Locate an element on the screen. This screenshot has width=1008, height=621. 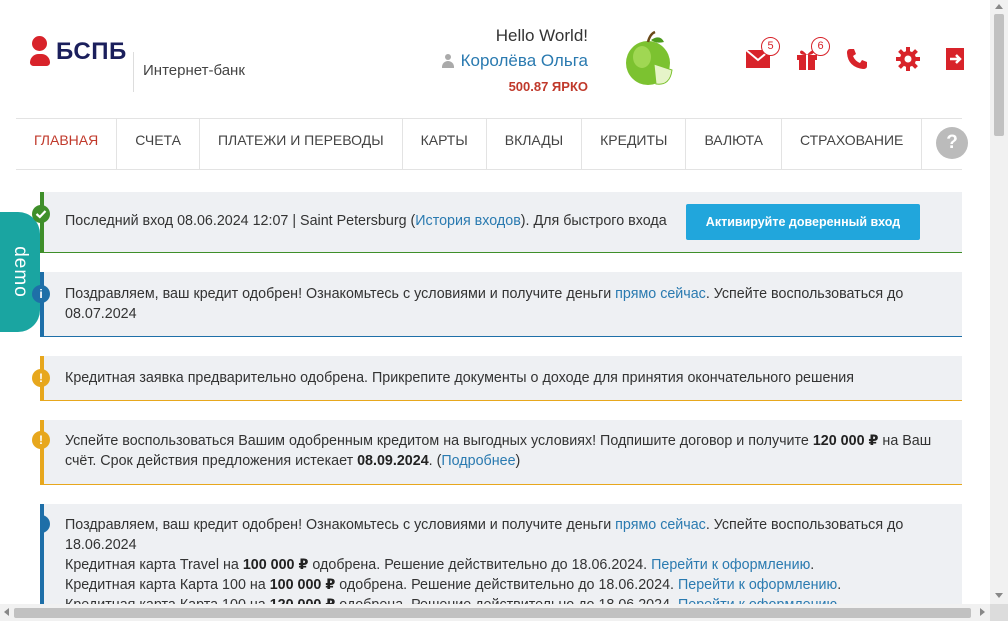
logo-mark-icon is located at coordinates (40, 52).